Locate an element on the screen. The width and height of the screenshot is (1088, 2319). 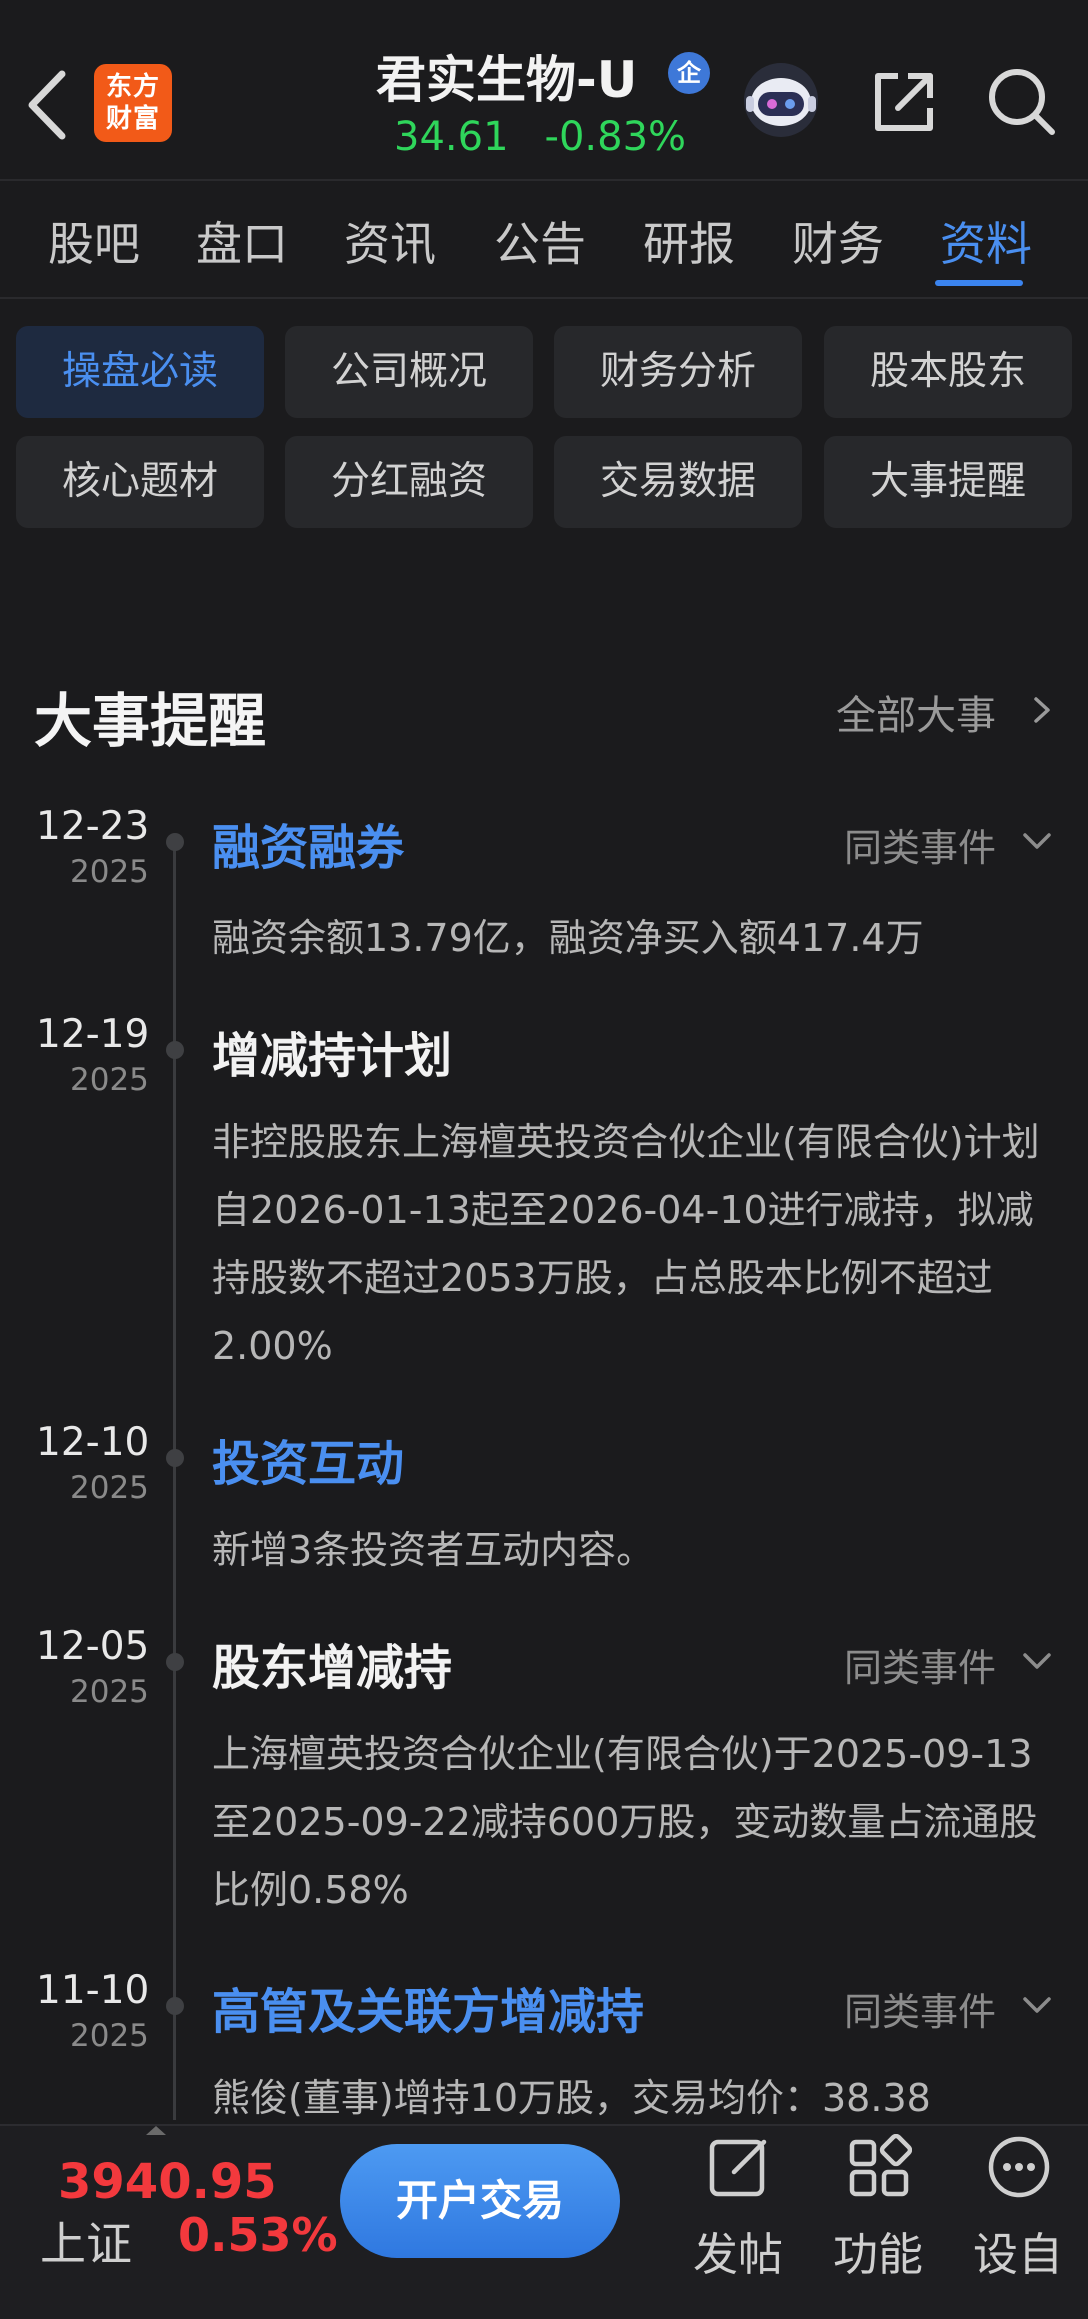
event-date: 12-23 is located at coordinates (93, 826).